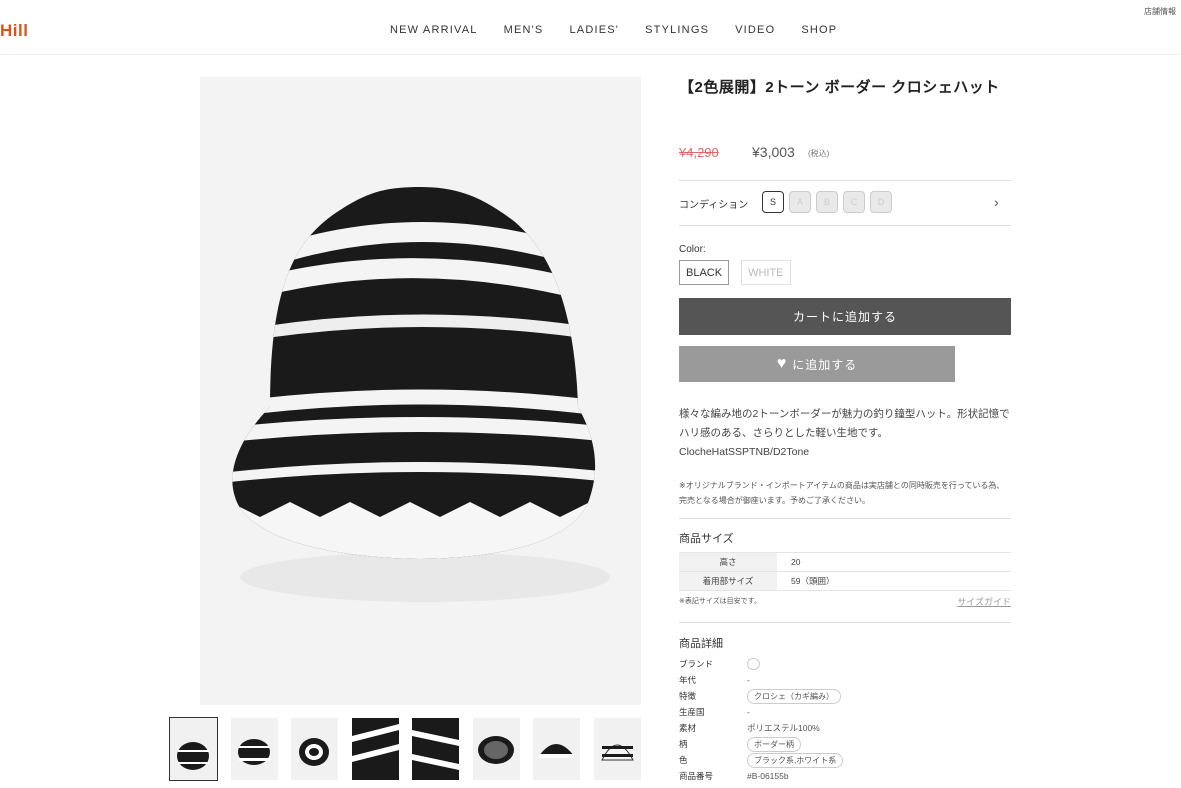 The width and height of the screenshot is (1181, 788). Describe the element at coordinates (720, 601) in the screenshot. I see `size-note: ※表記サイズは目安です。` at that location.